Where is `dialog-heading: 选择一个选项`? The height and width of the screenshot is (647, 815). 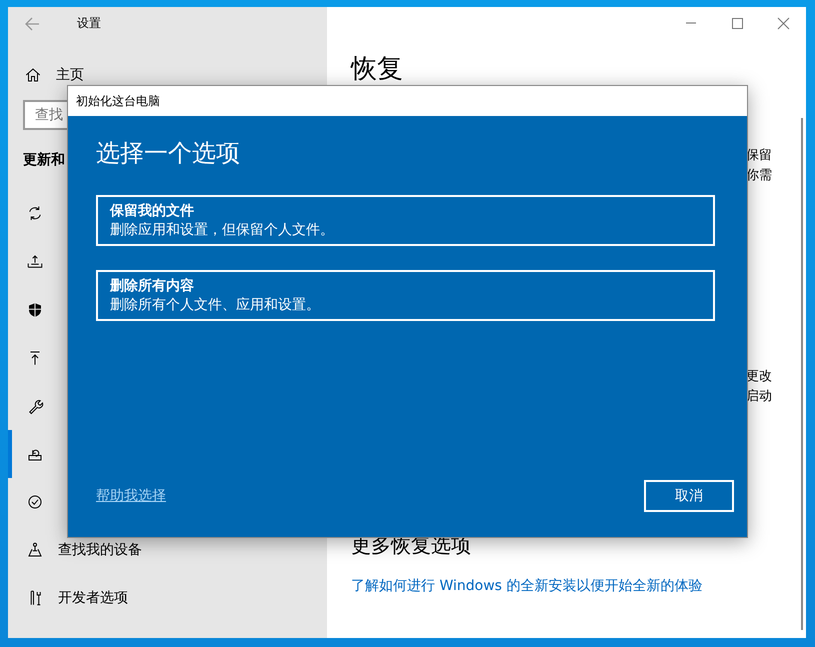 dialog-heading: 选择一个选项 is located at coordinates (168, 153).